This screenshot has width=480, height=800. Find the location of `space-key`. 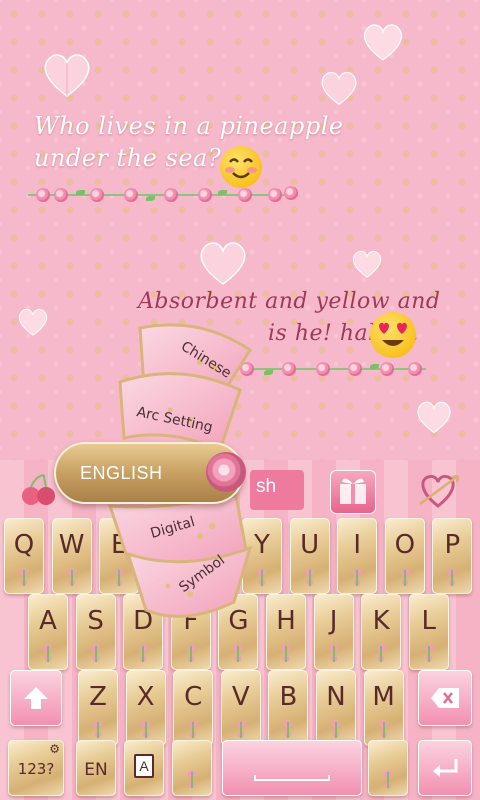

space-key is located at coordinates (292, 768).